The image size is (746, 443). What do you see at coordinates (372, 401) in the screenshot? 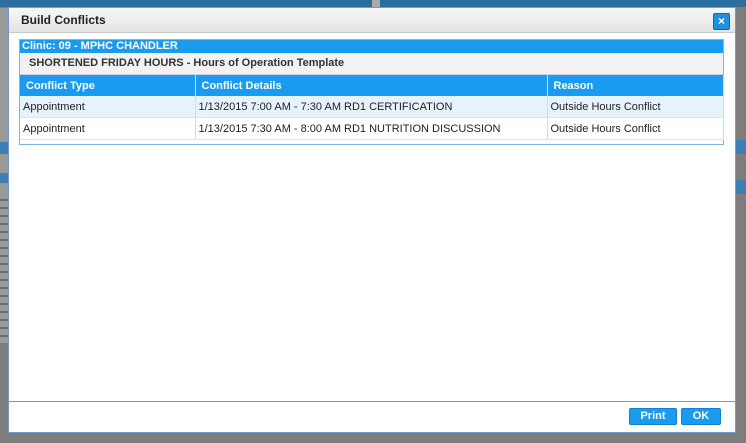
I see `footer-divider` at bounding box center [372, 401].